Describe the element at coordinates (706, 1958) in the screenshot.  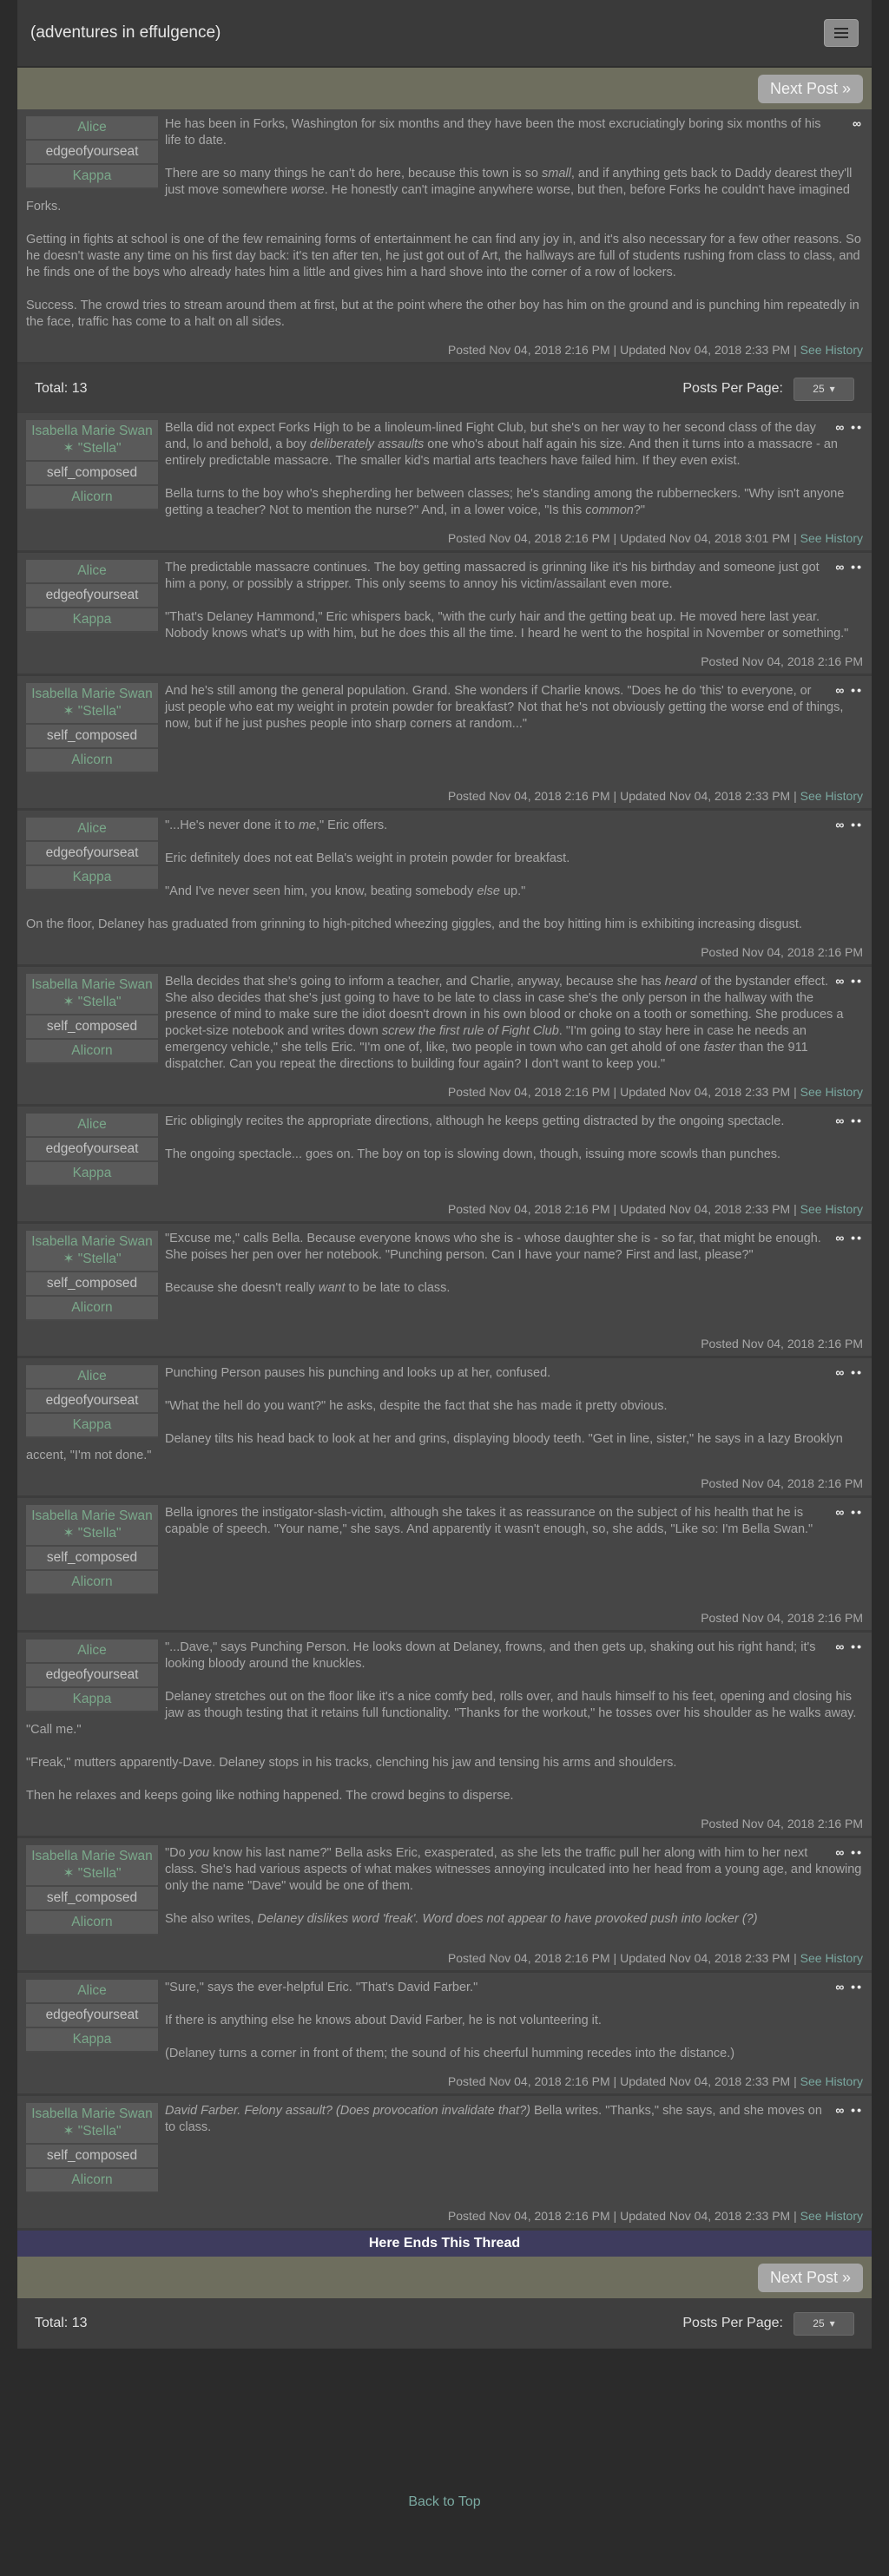
I see `updated-time: Updated Nov 04, 2018 2:33 PM` at that location.